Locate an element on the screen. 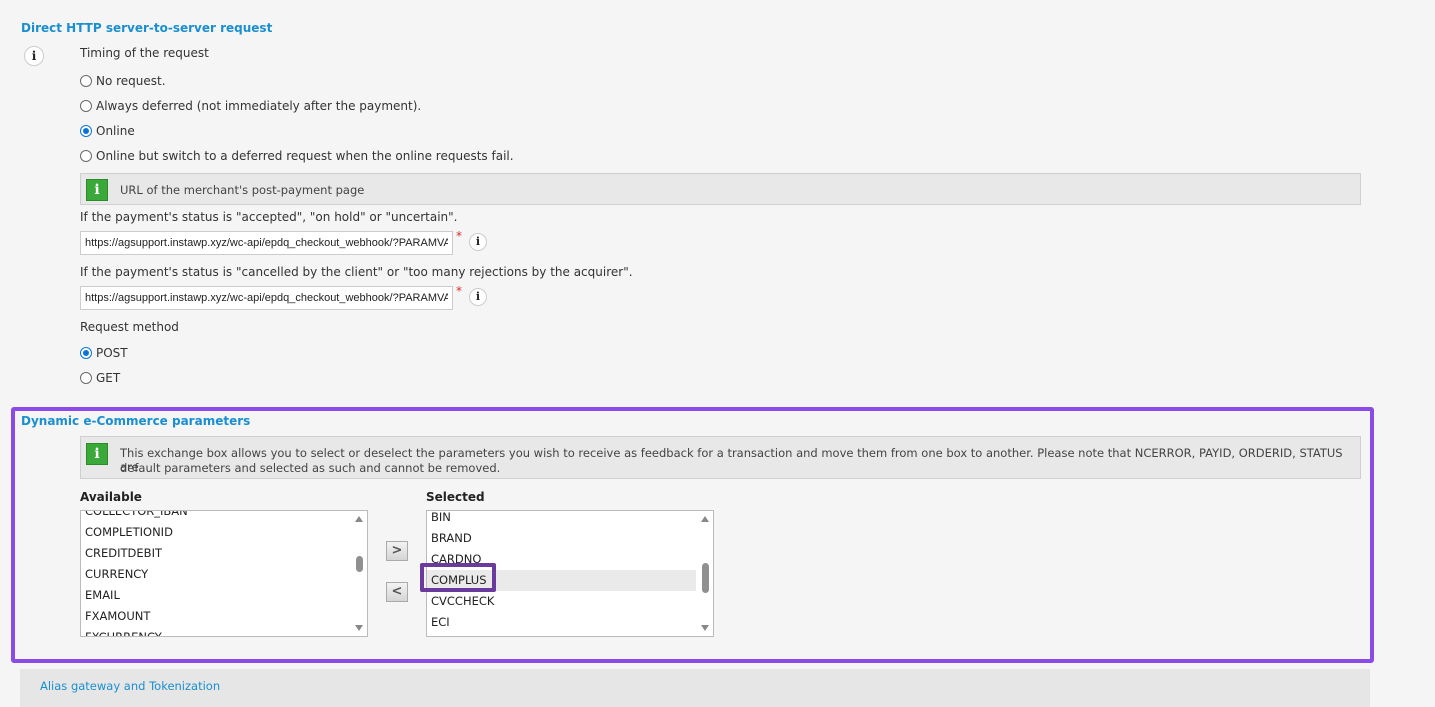  radio-timing-no-request: No request. is located at coordinates (123, 81).